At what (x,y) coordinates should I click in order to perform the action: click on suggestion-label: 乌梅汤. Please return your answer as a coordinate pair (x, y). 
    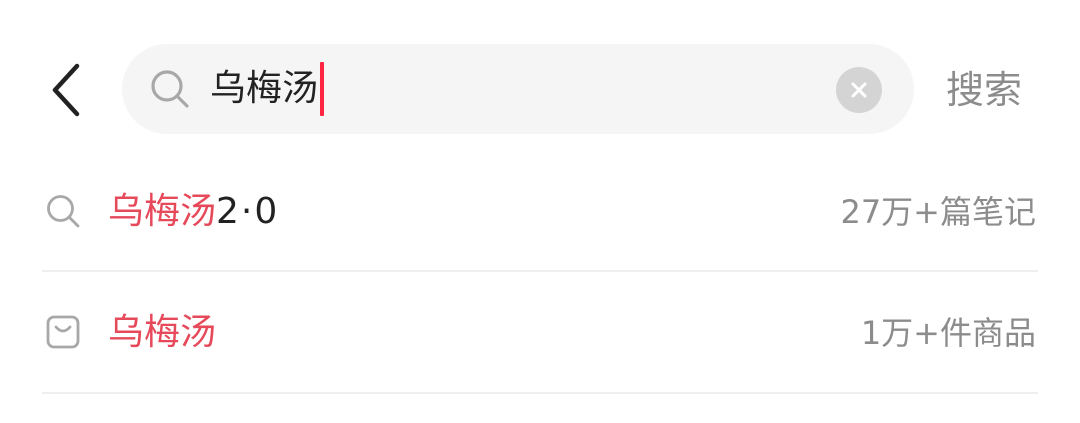
    Looking at the image, I should click on (162, 333).